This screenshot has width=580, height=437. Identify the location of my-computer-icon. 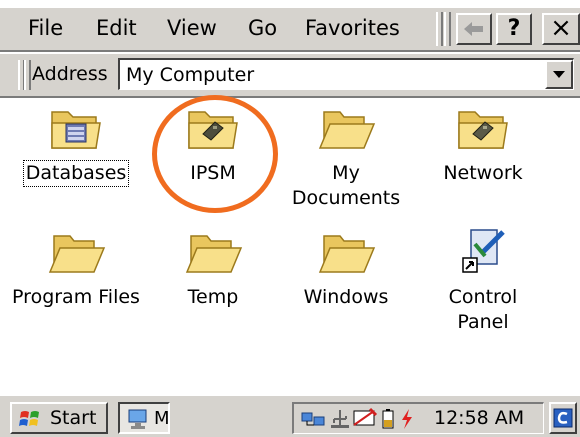
(137, 419).